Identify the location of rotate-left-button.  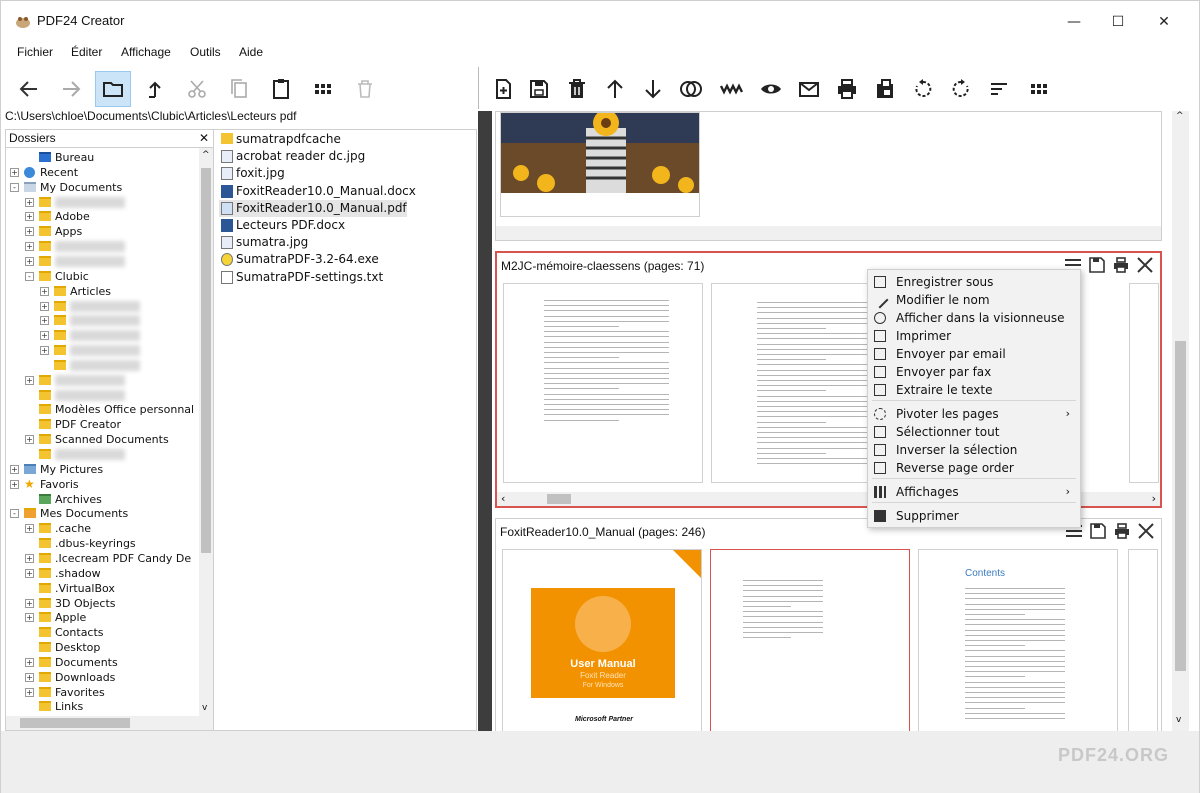
(923, 89).